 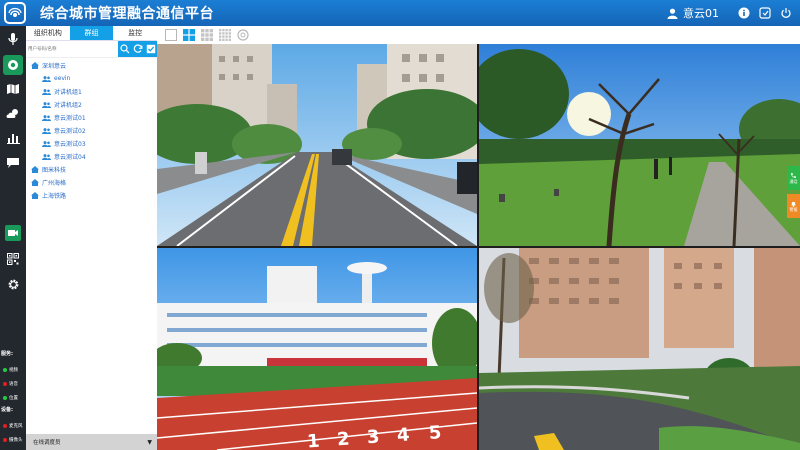 I want to click on service-legend-row: 位置, so click(x=13, y=398).